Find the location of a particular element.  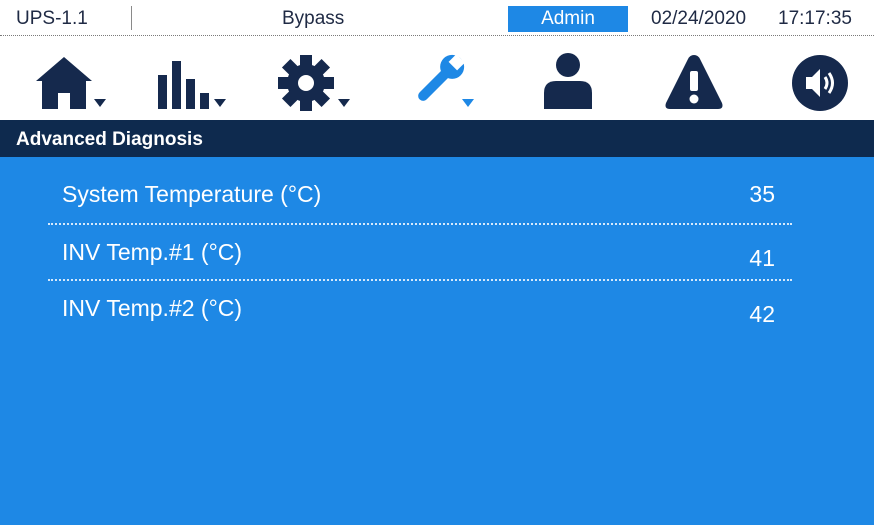

status-divider is located at coordinates (131, 18).